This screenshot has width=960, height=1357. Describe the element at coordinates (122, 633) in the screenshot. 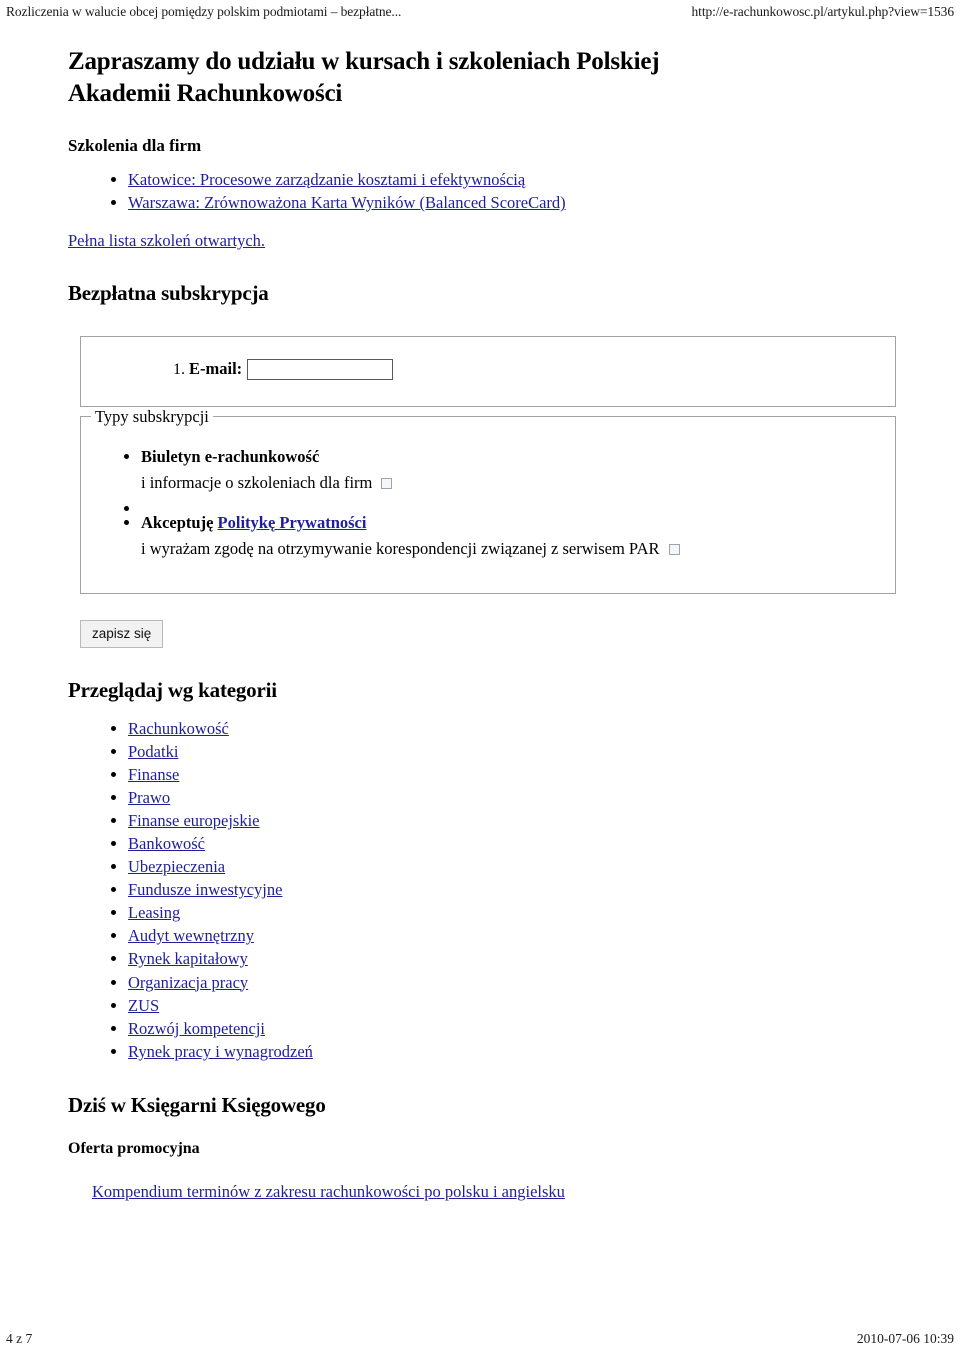

I see `signup-button: zapisz się` at that location.